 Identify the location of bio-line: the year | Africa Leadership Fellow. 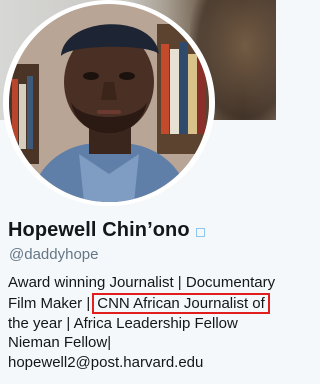
(123, 323).